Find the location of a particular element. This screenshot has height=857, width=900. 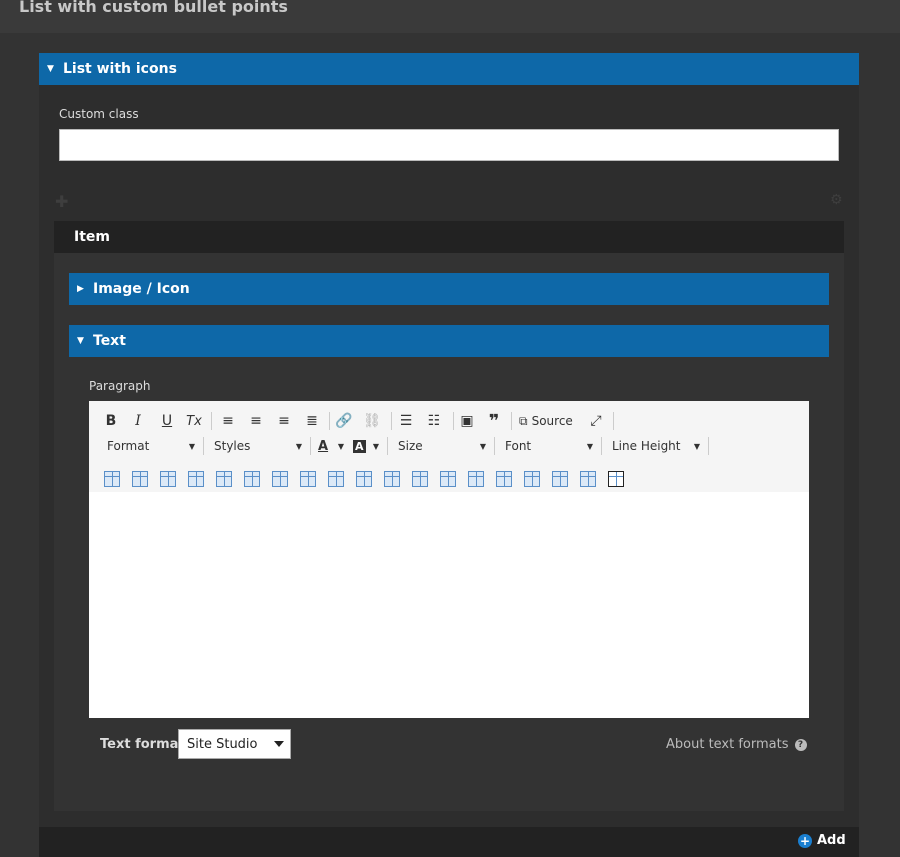

delete-row-icon is located at coordinates (252, 479).